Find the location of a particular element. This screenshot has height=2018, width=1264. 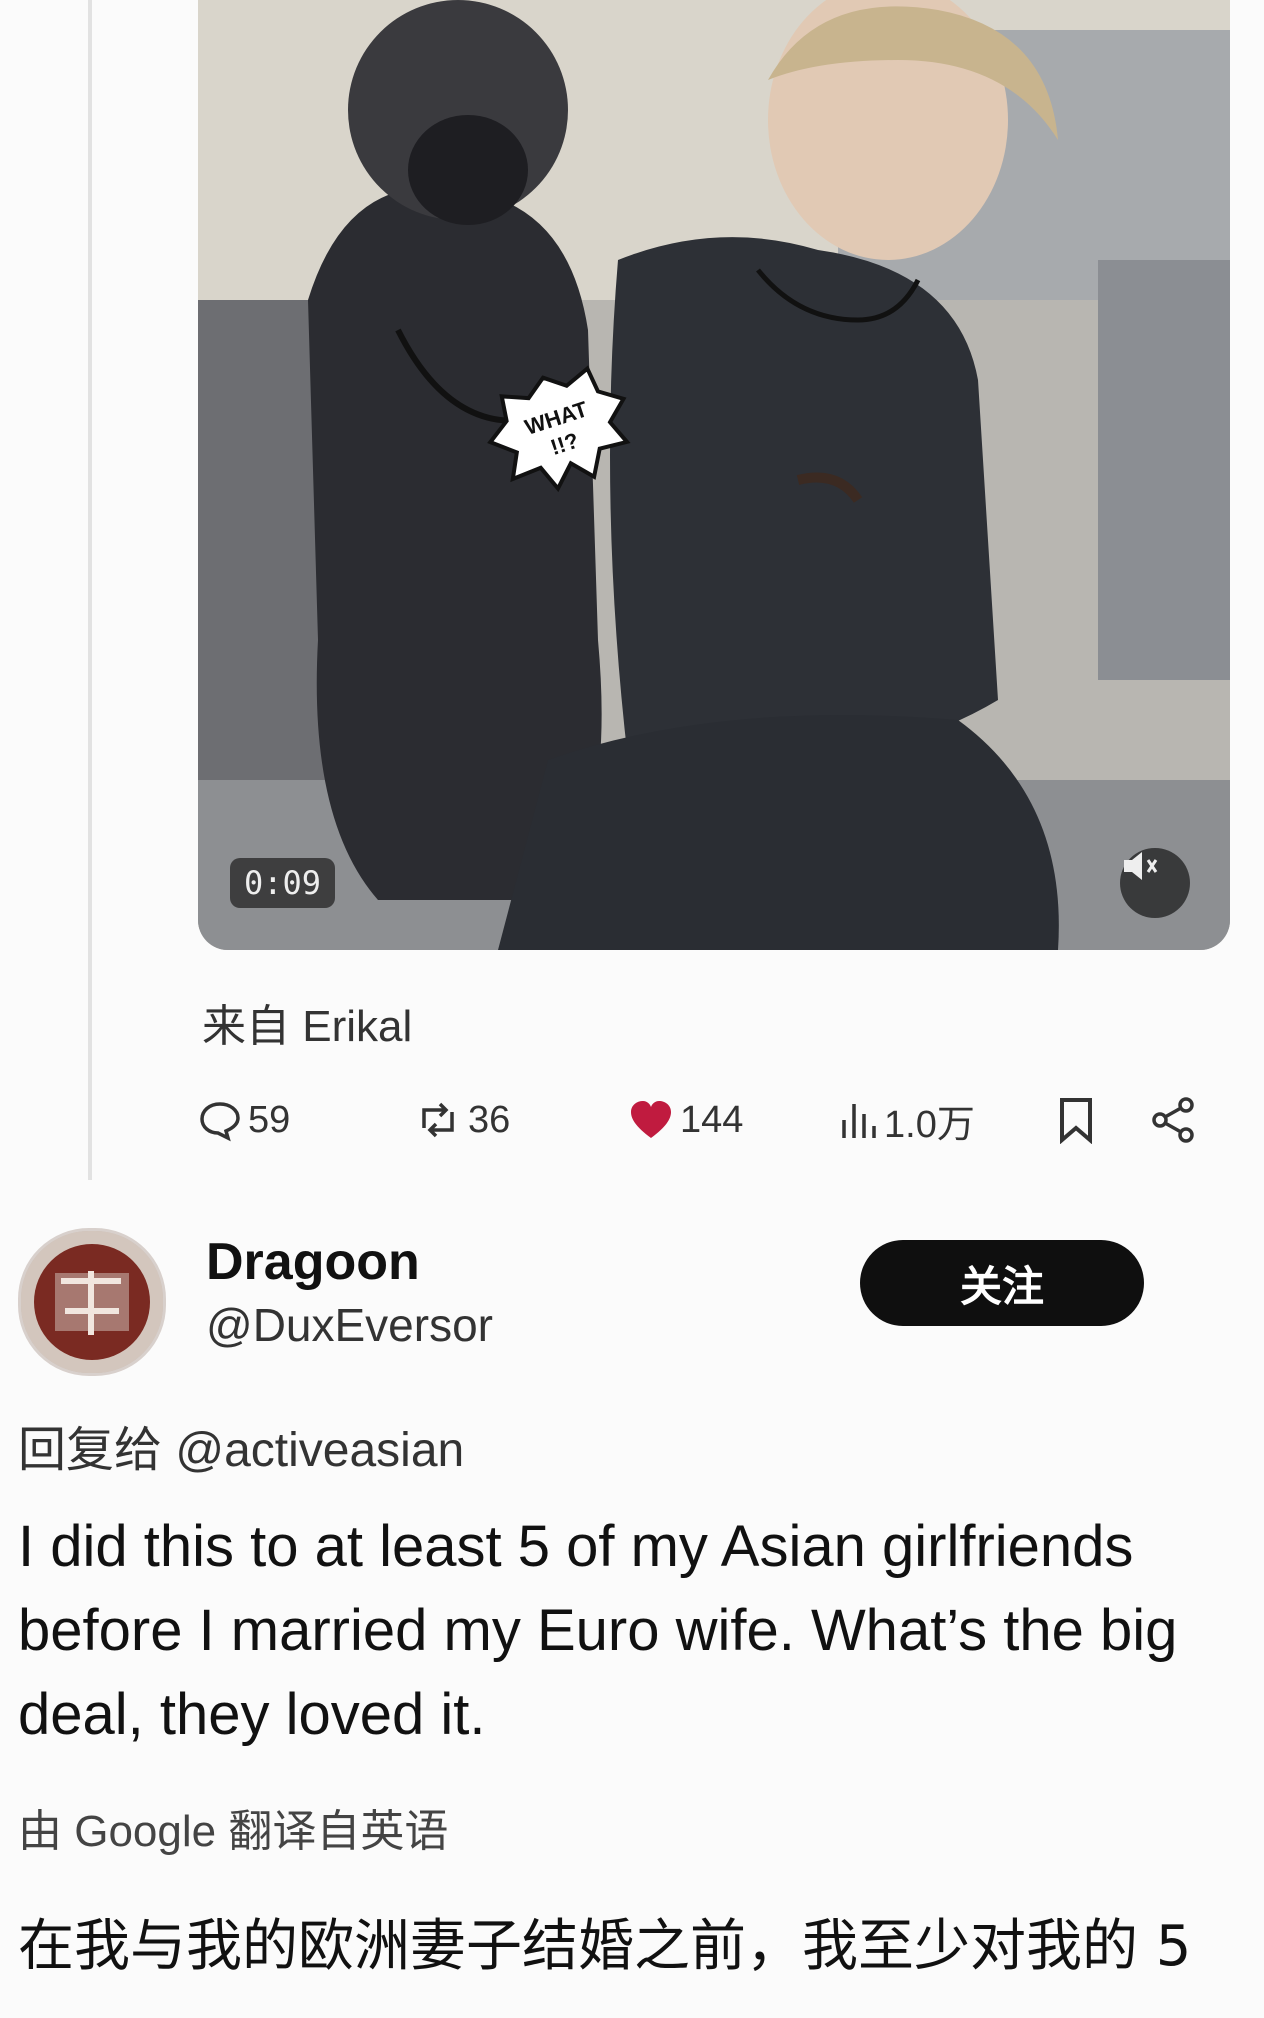

share-action is located at coordinates (1176, 1120).